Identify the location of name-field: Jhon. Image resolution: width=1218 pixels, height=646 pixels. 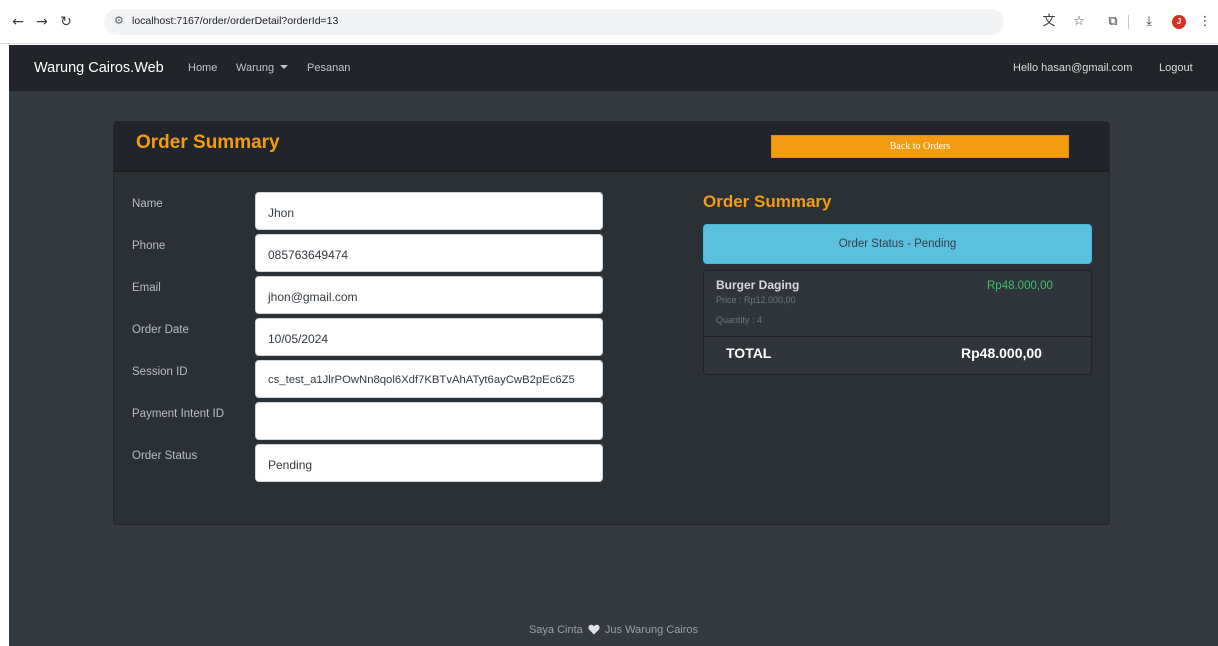
(429, 211).